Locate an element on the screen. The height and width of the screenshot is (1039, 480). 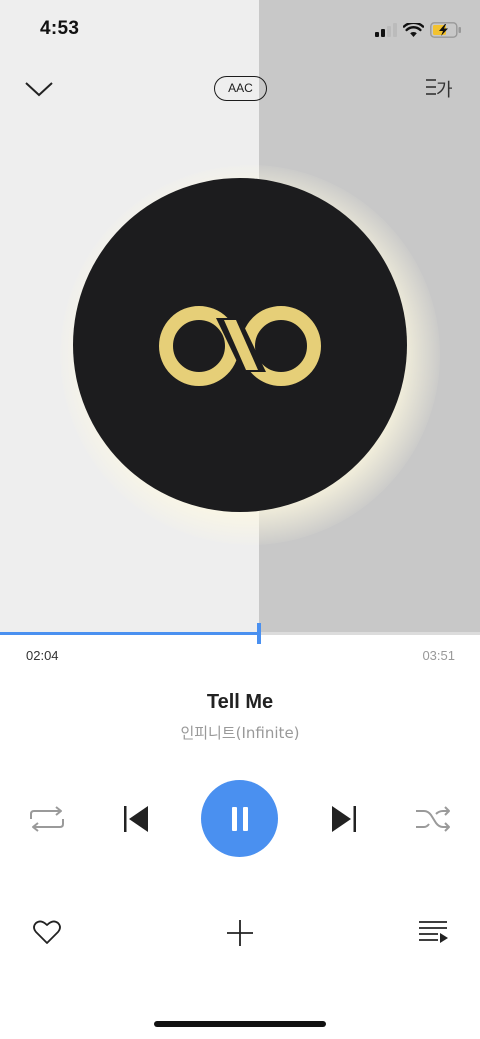
playlist-queue-button is located at coordinates (433, 932).